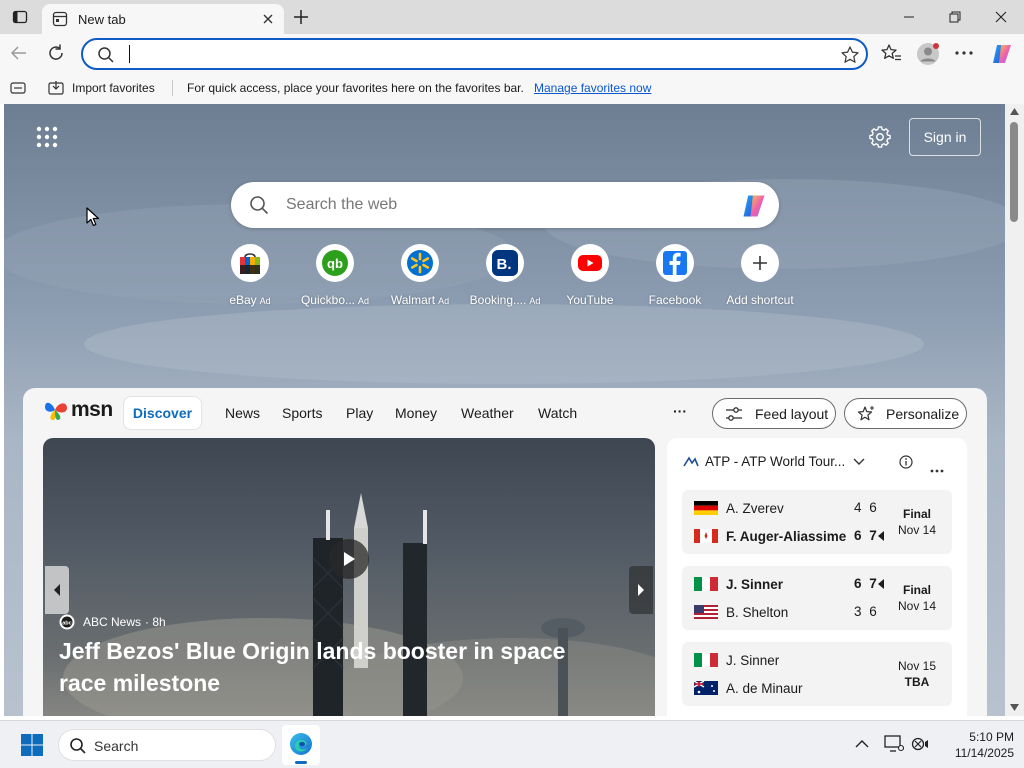 Image resolution: width=1024 pixels, height=768 pixels. Describe the element at coordinates (47, 139) in the screenshot. I see `app-launcher-icon` at that location.